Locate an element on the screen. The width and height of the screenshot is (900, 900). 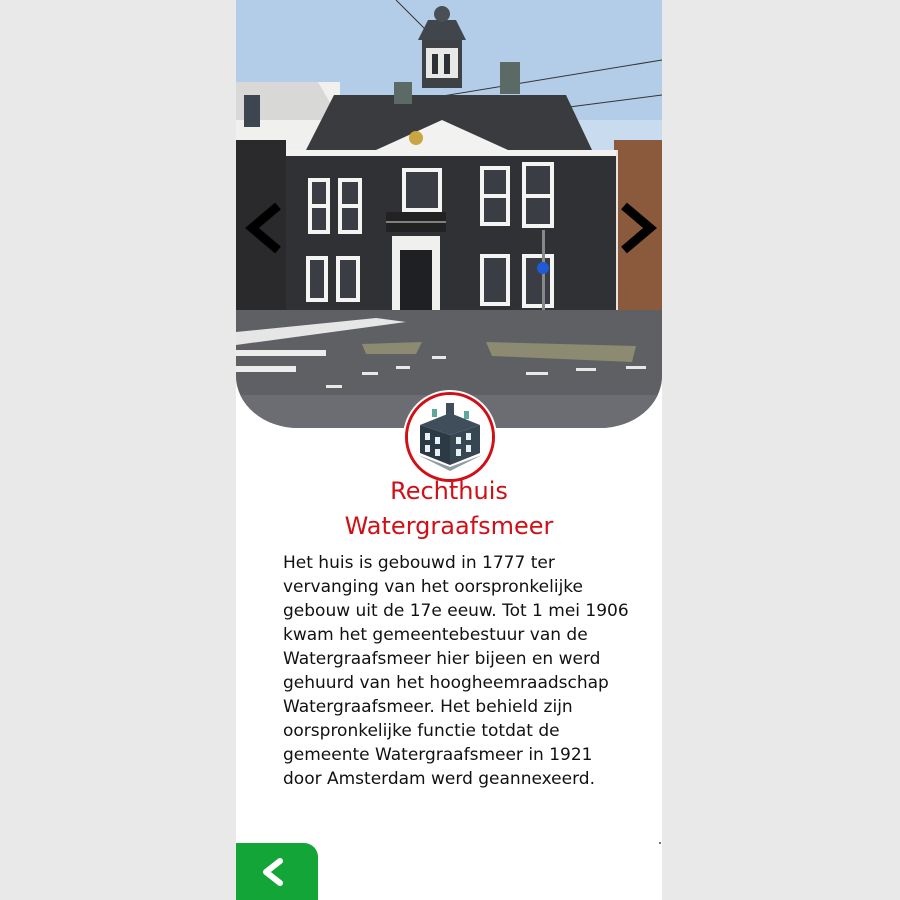
building-icon is located at coordinates (450, 437).